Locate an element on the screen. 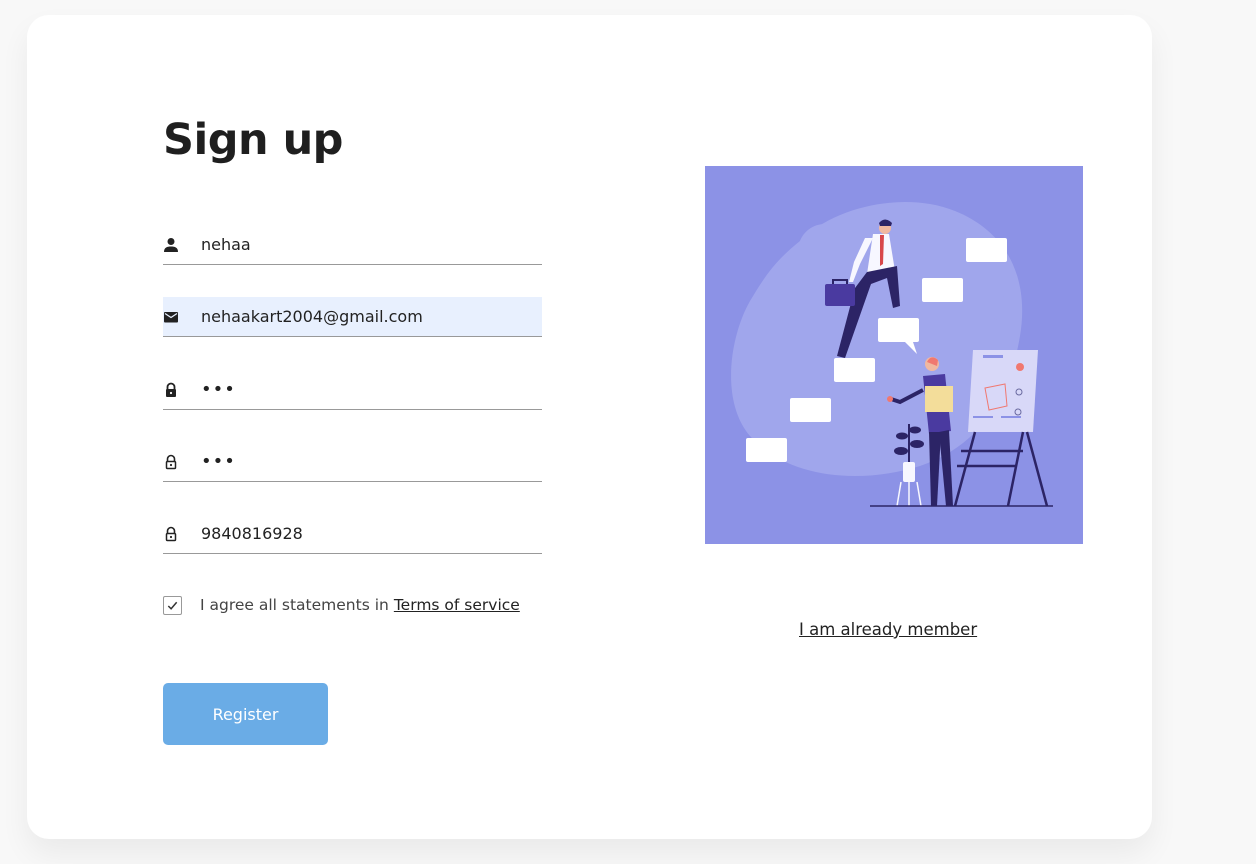 Image resolution: width=1256 pixels, height=864 pixels. check-icon is located at coordinates (172, 605).